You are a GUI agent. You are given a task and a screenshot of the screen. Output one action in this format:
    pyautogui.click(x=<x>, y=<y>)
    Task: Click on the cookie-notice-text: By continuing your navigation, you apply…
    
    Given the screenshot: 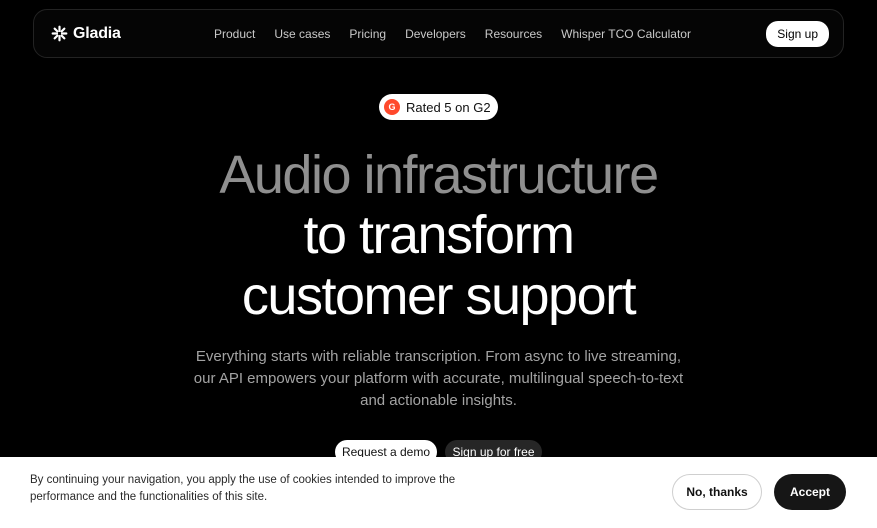 What is the action you would take?
    pyautogui.click(x=243, y=488)
    